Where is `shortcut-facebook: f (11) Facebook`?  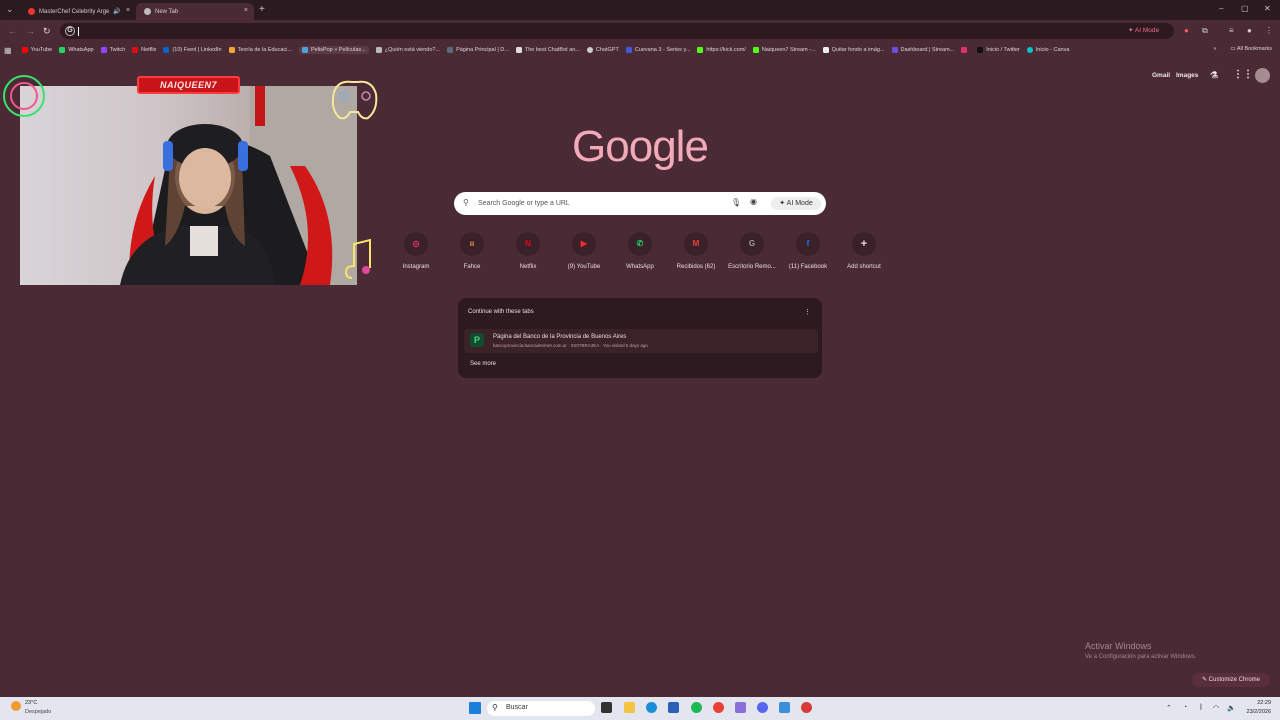
shortcut-facebook: f (11) Facebook is located at coordinates (808, 251).